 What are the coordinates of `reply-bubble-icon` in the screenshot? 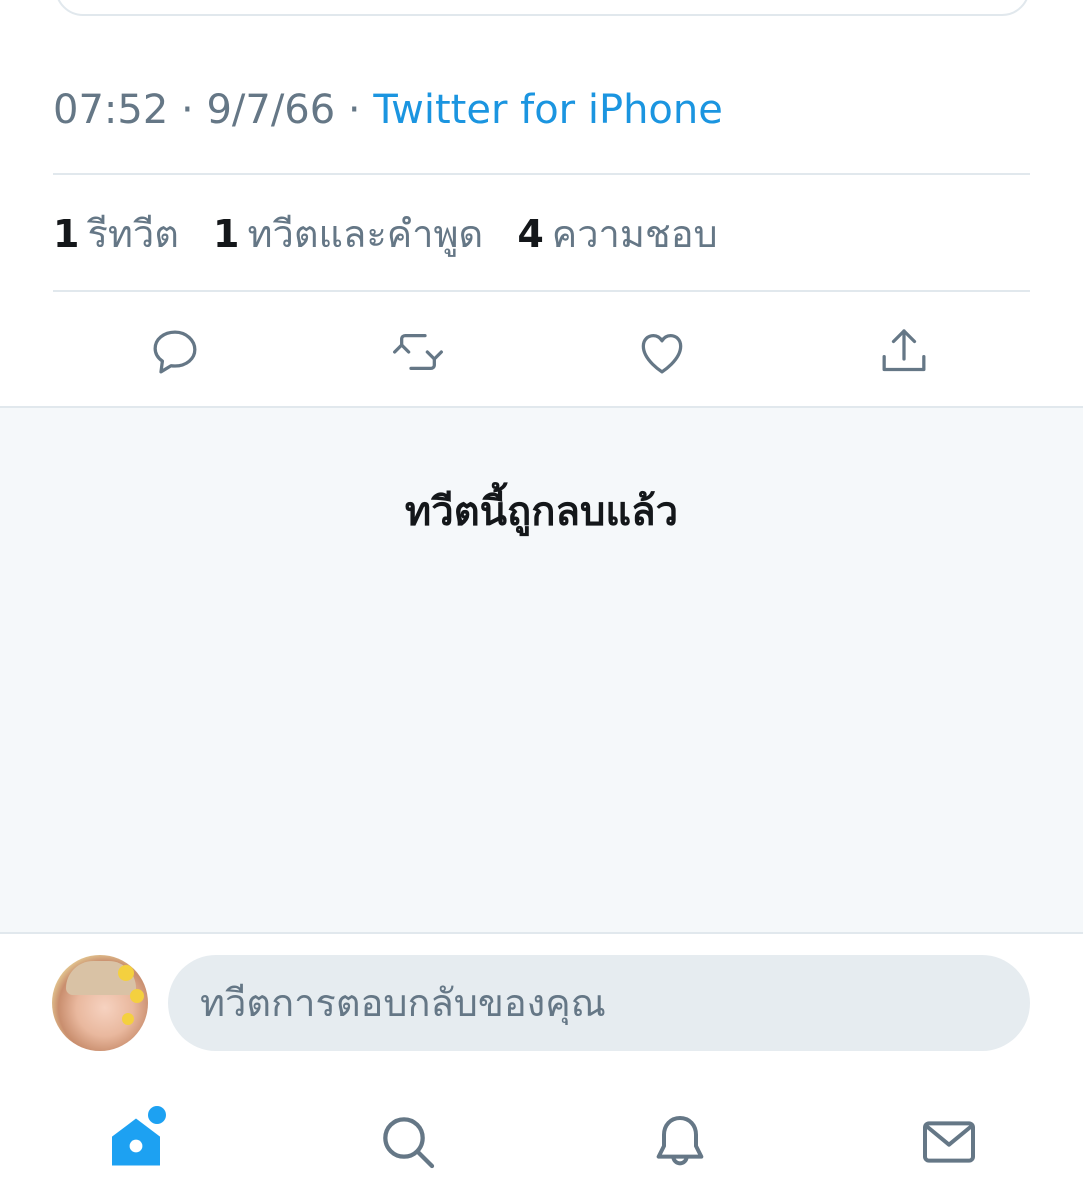 It's located at (175, 352).